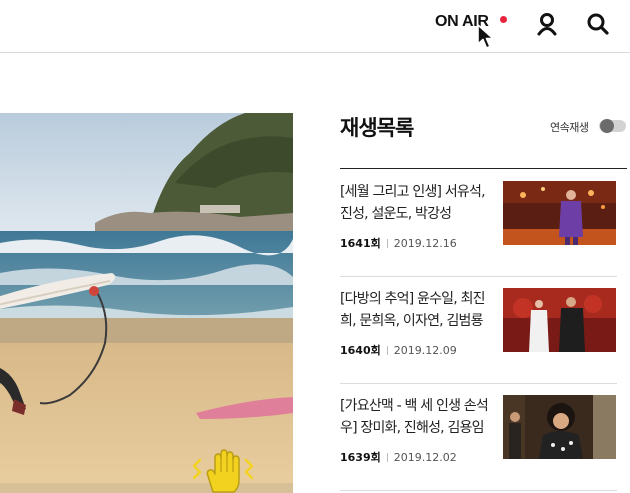 The image size is (630, 493). What do you see at coordinates (415, 417) in the screenshot?
I see `playlist-item-title: [가요산맥 - 백 세 인생 손석우] 장미화, 진해성, 김용임` at bounding box center [415, 417].